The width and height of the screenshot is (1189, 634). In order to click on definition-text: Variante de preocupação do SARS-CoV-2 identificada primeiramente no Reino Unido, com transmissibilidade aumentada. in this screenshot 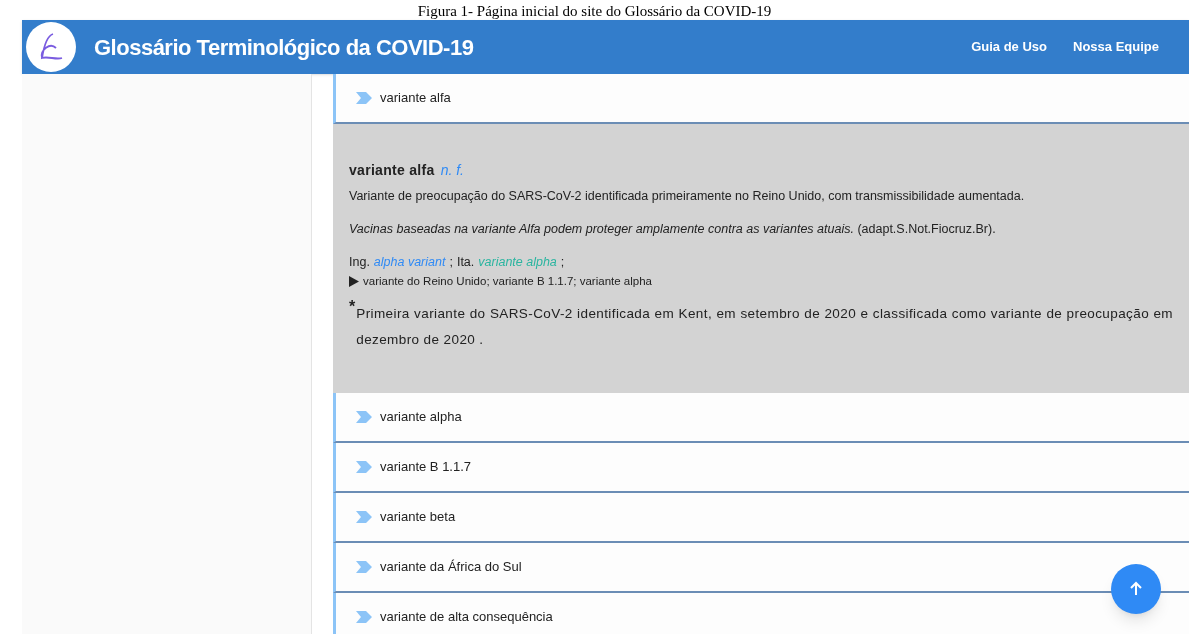, I will do `click(687, 196)`.